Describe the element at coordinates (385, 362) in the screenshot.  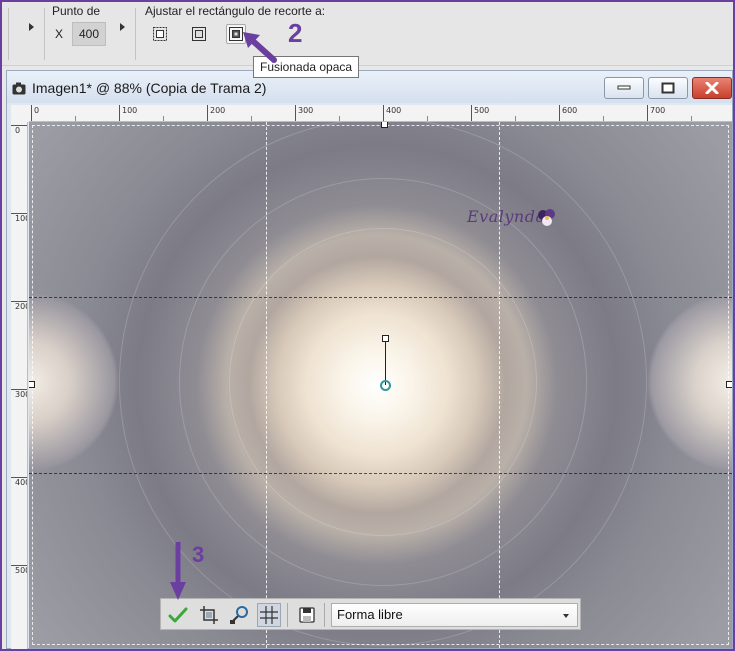
I see `rotation-line` at that location.